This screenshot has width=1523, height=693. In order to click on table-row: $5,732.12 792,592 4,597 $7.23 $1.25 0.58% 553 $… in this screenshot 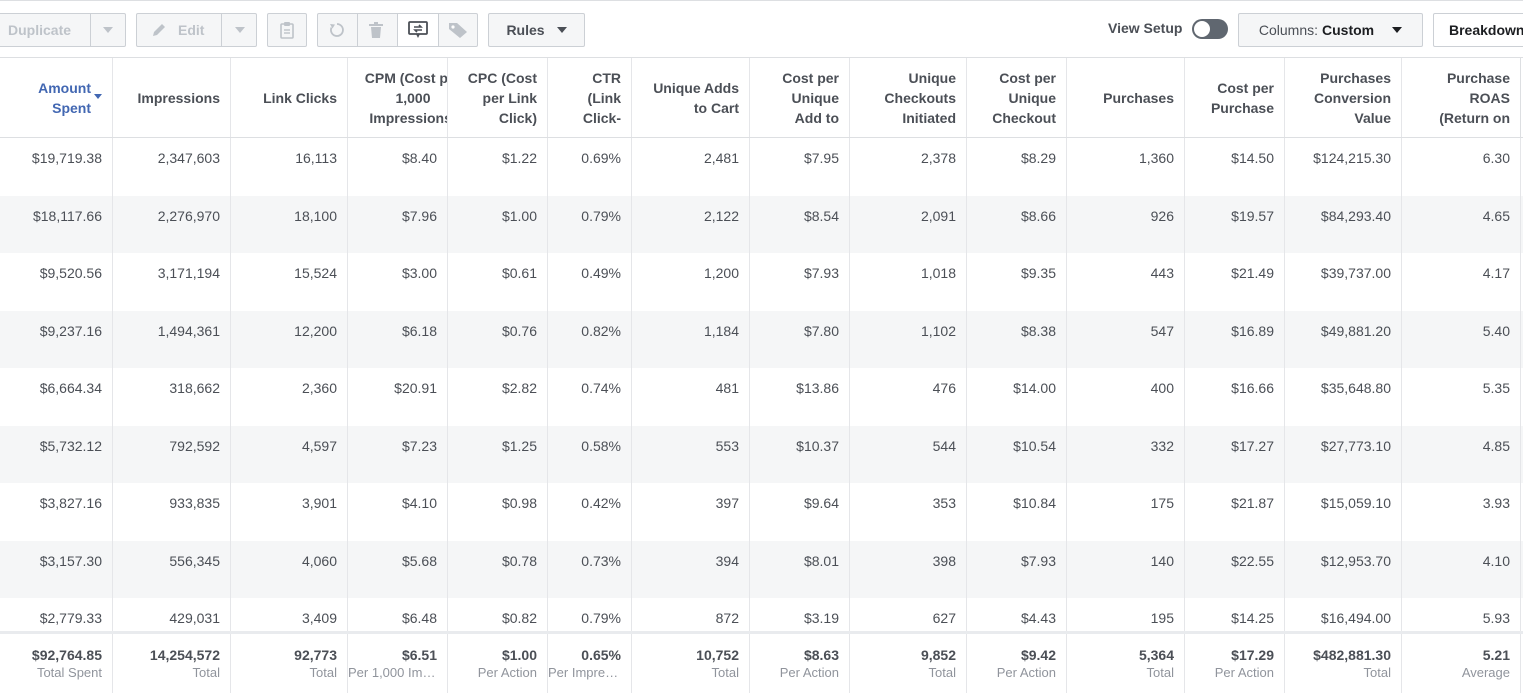, I will do `click(761, 454)`.